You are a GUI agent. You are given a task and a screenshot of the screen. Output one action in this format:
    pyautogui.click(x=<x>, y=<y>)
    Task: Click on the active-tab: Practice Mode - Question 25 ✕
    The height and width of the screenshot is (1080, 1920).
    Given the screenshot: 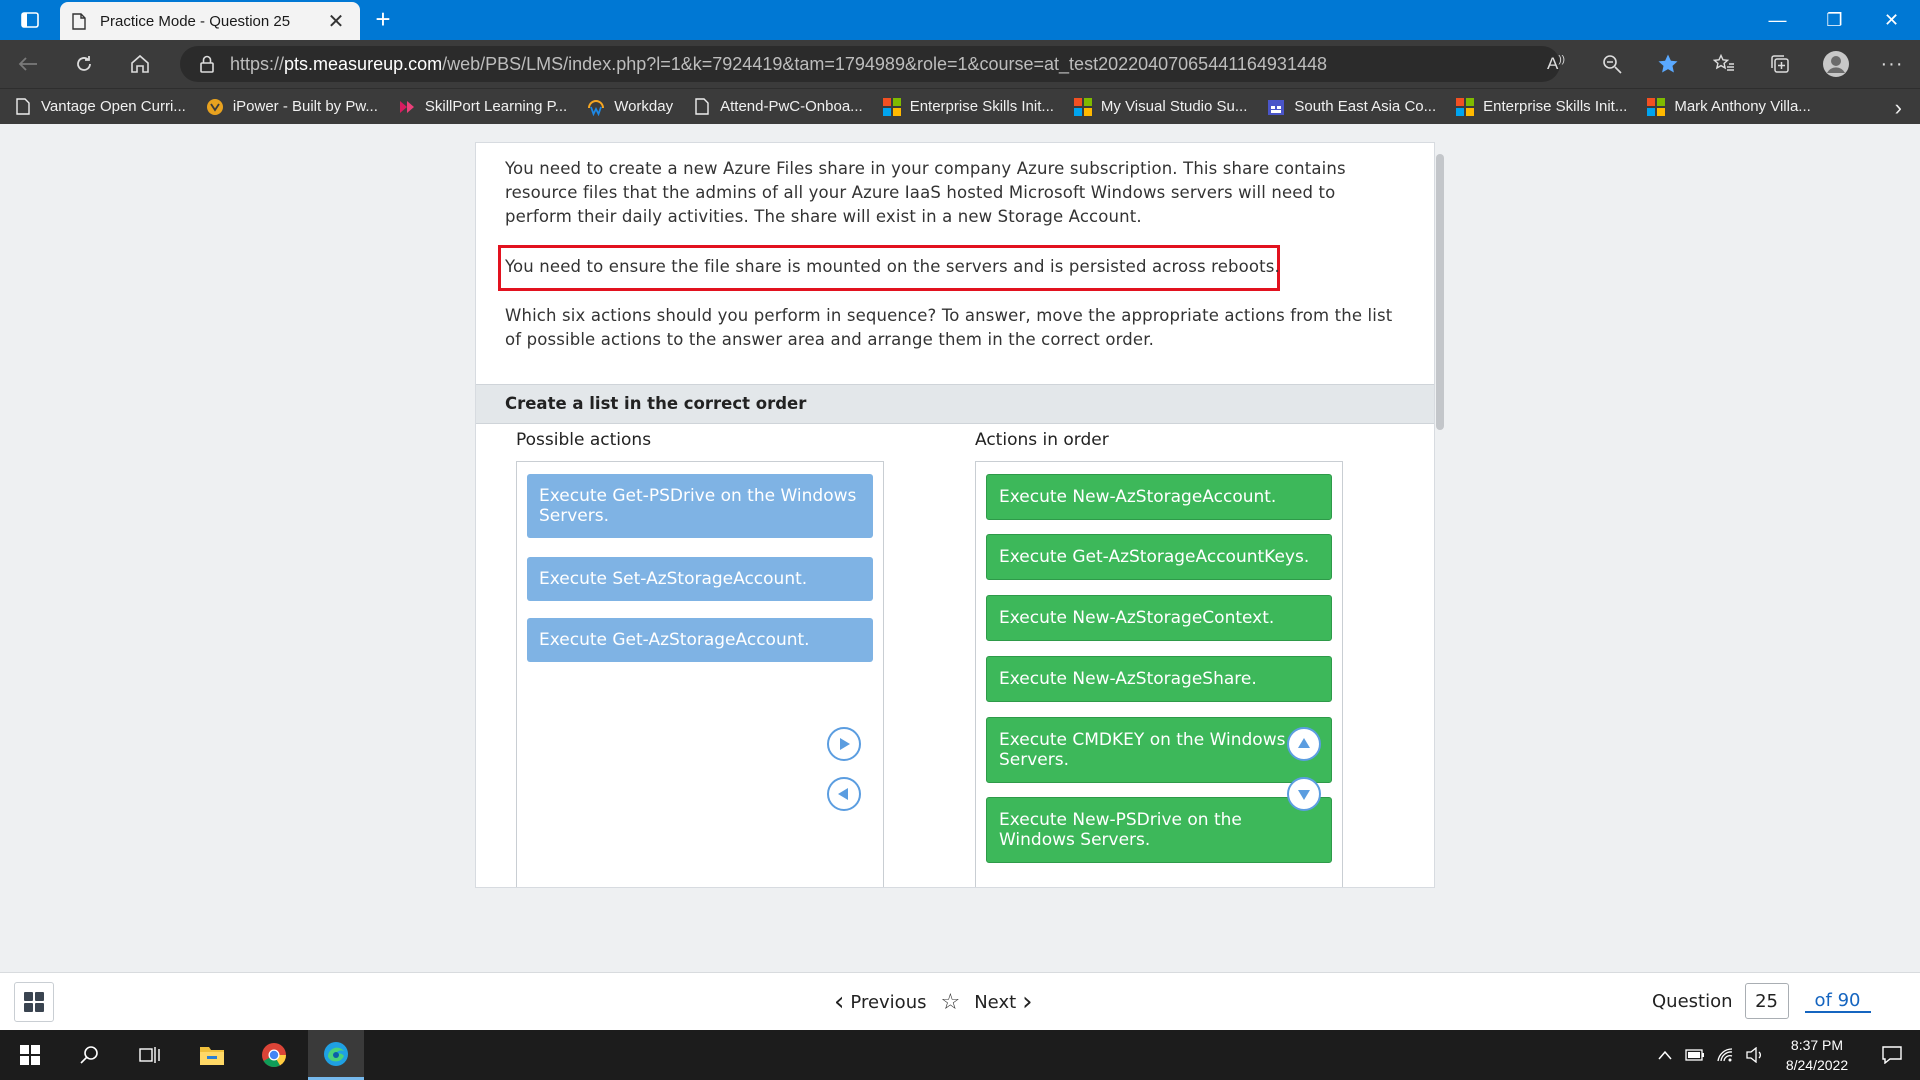 What is the action you would take?
    pyautogui.click(x=210, y=21)
    